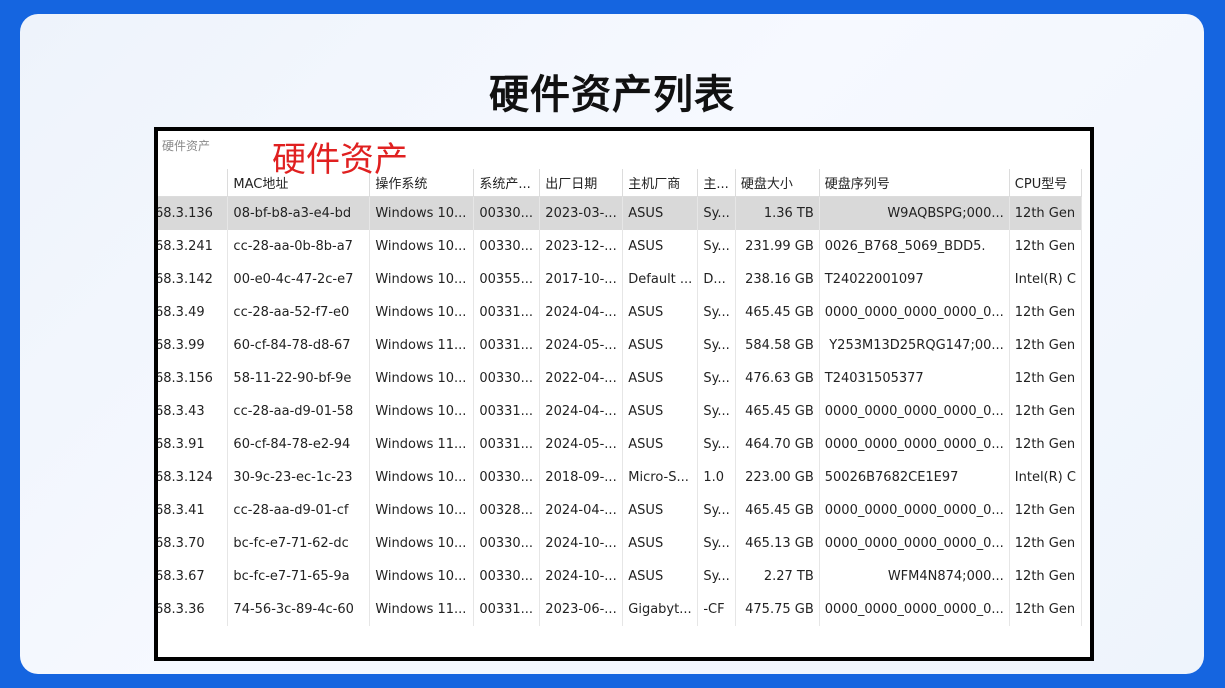 This screenshot has height=688, width=1225. What do you see at coordinates (777, 609) in the screenshot?
I see `cell-disk-size: 475.75 GB` at bounding box center [777, 609].